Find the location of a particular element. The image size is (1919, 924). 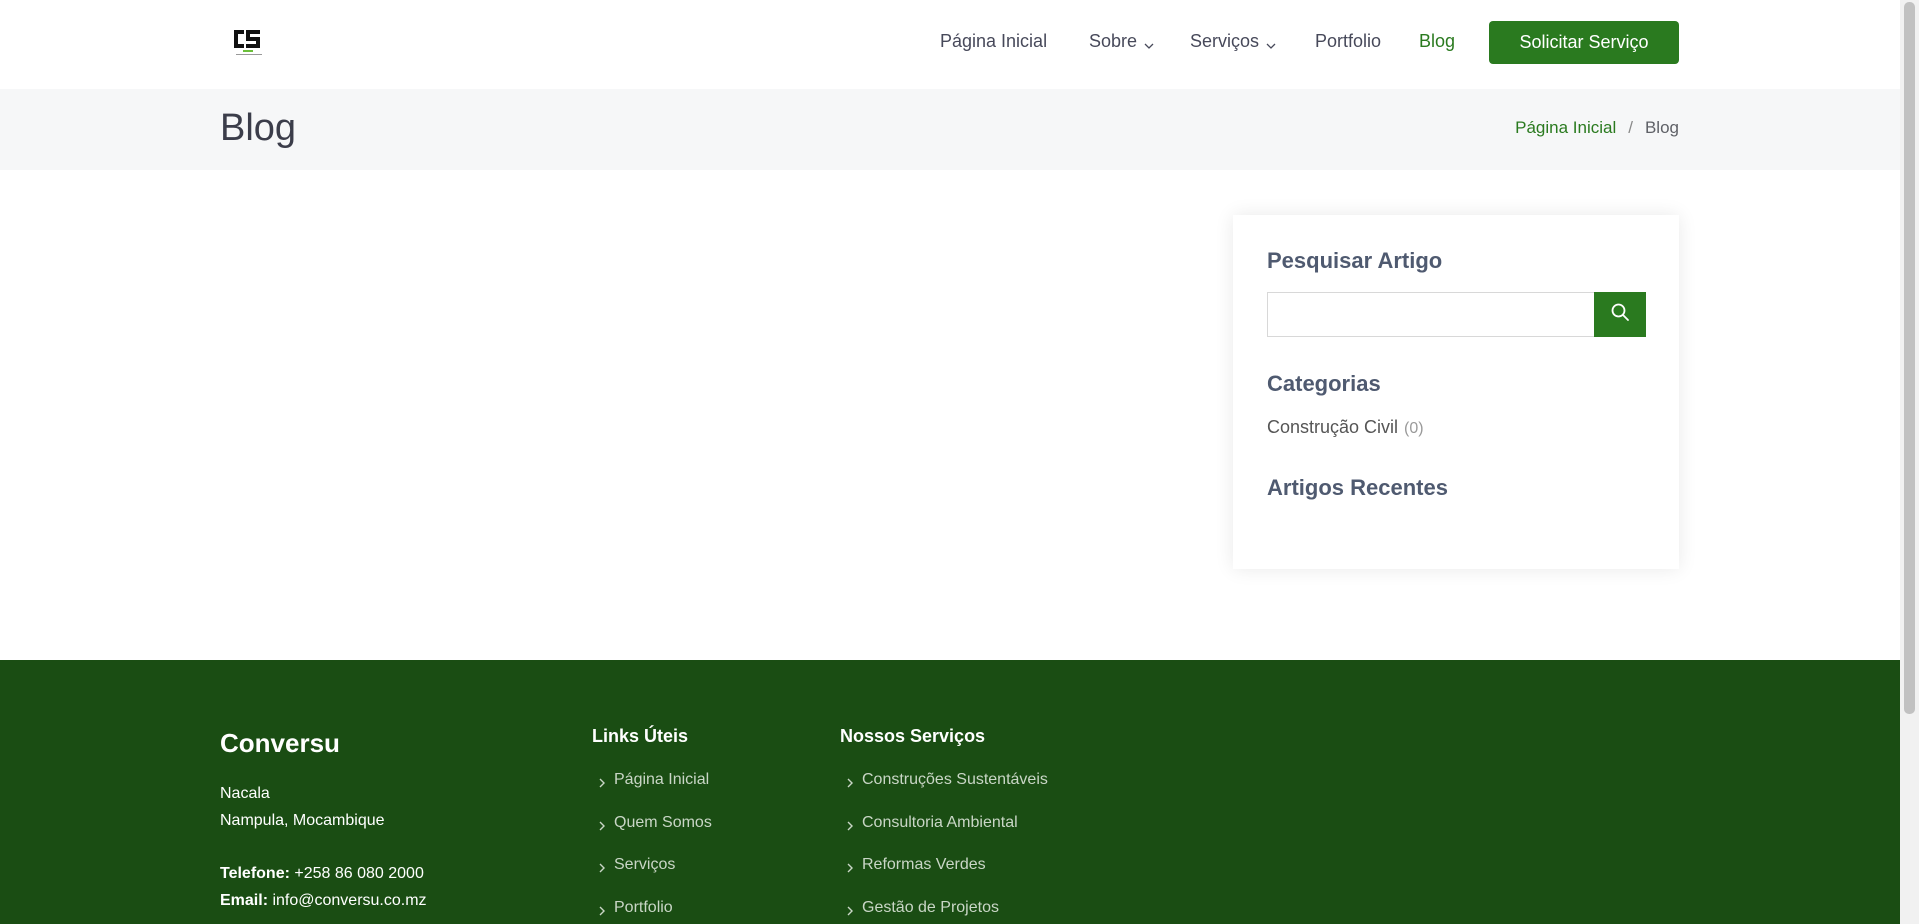

nav-label: Página Inicial is located at coordinates (994, 41).